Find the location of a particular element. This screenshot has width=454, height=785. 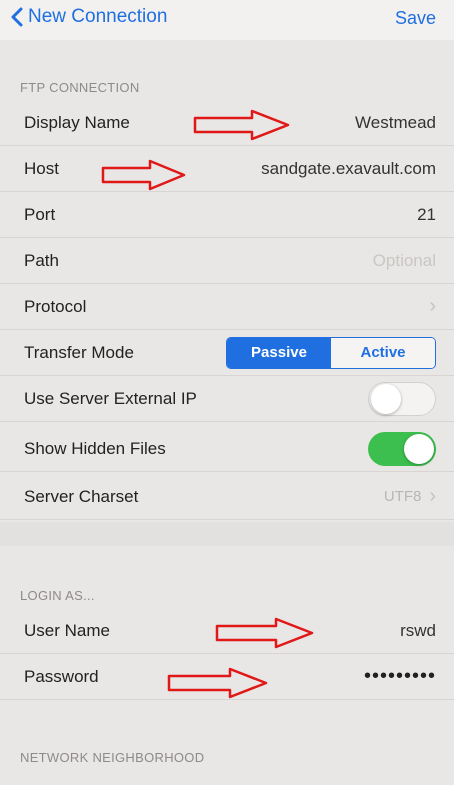

transfer-mode-row: Transfer Mode Passive Active is located at coordinates (227, 353).